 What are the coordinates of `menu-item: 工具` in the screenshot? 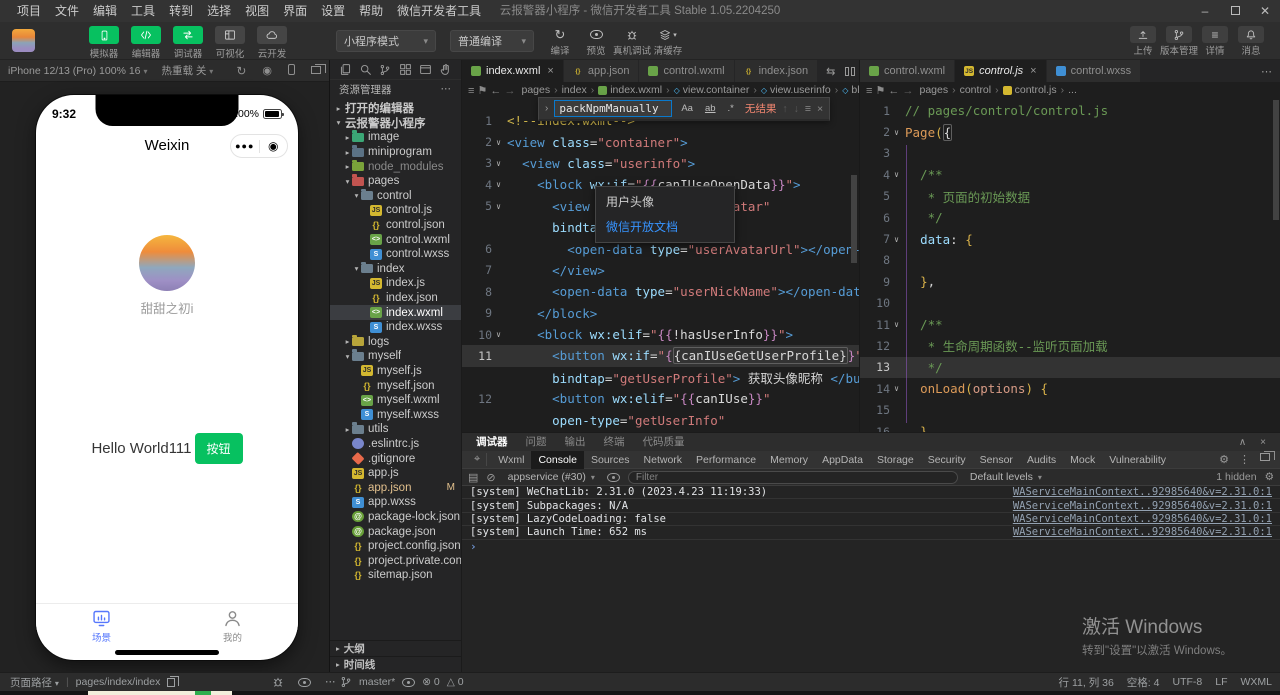 It's located at (143, 11).